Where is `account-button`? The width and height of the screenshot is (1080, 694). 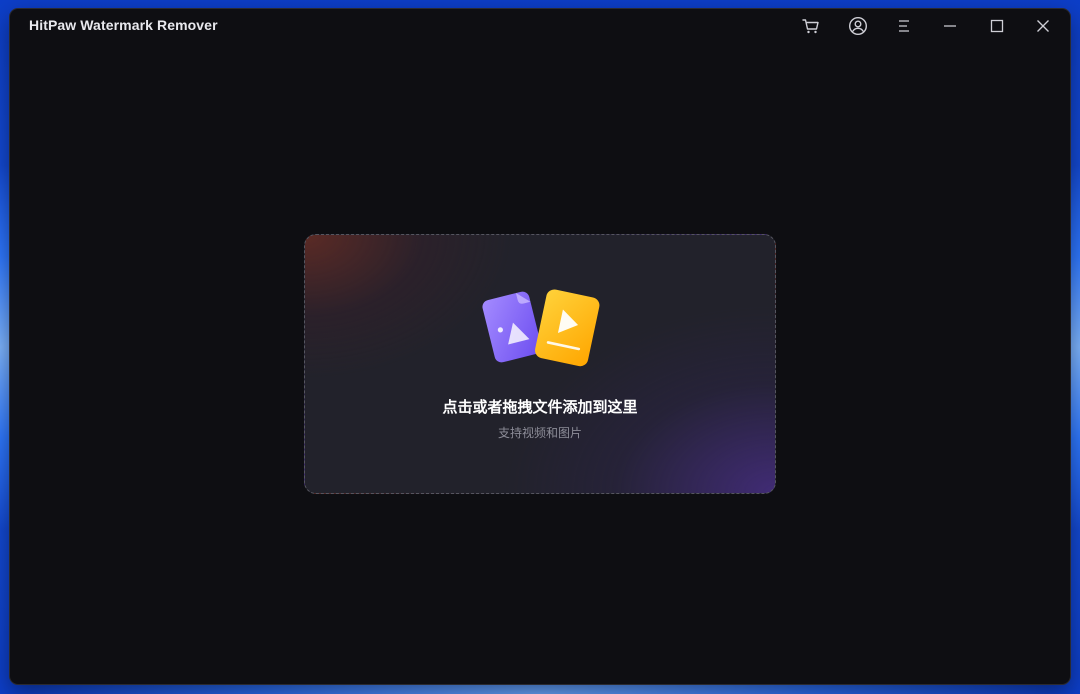
account-button is located at coordinates (858, 26).